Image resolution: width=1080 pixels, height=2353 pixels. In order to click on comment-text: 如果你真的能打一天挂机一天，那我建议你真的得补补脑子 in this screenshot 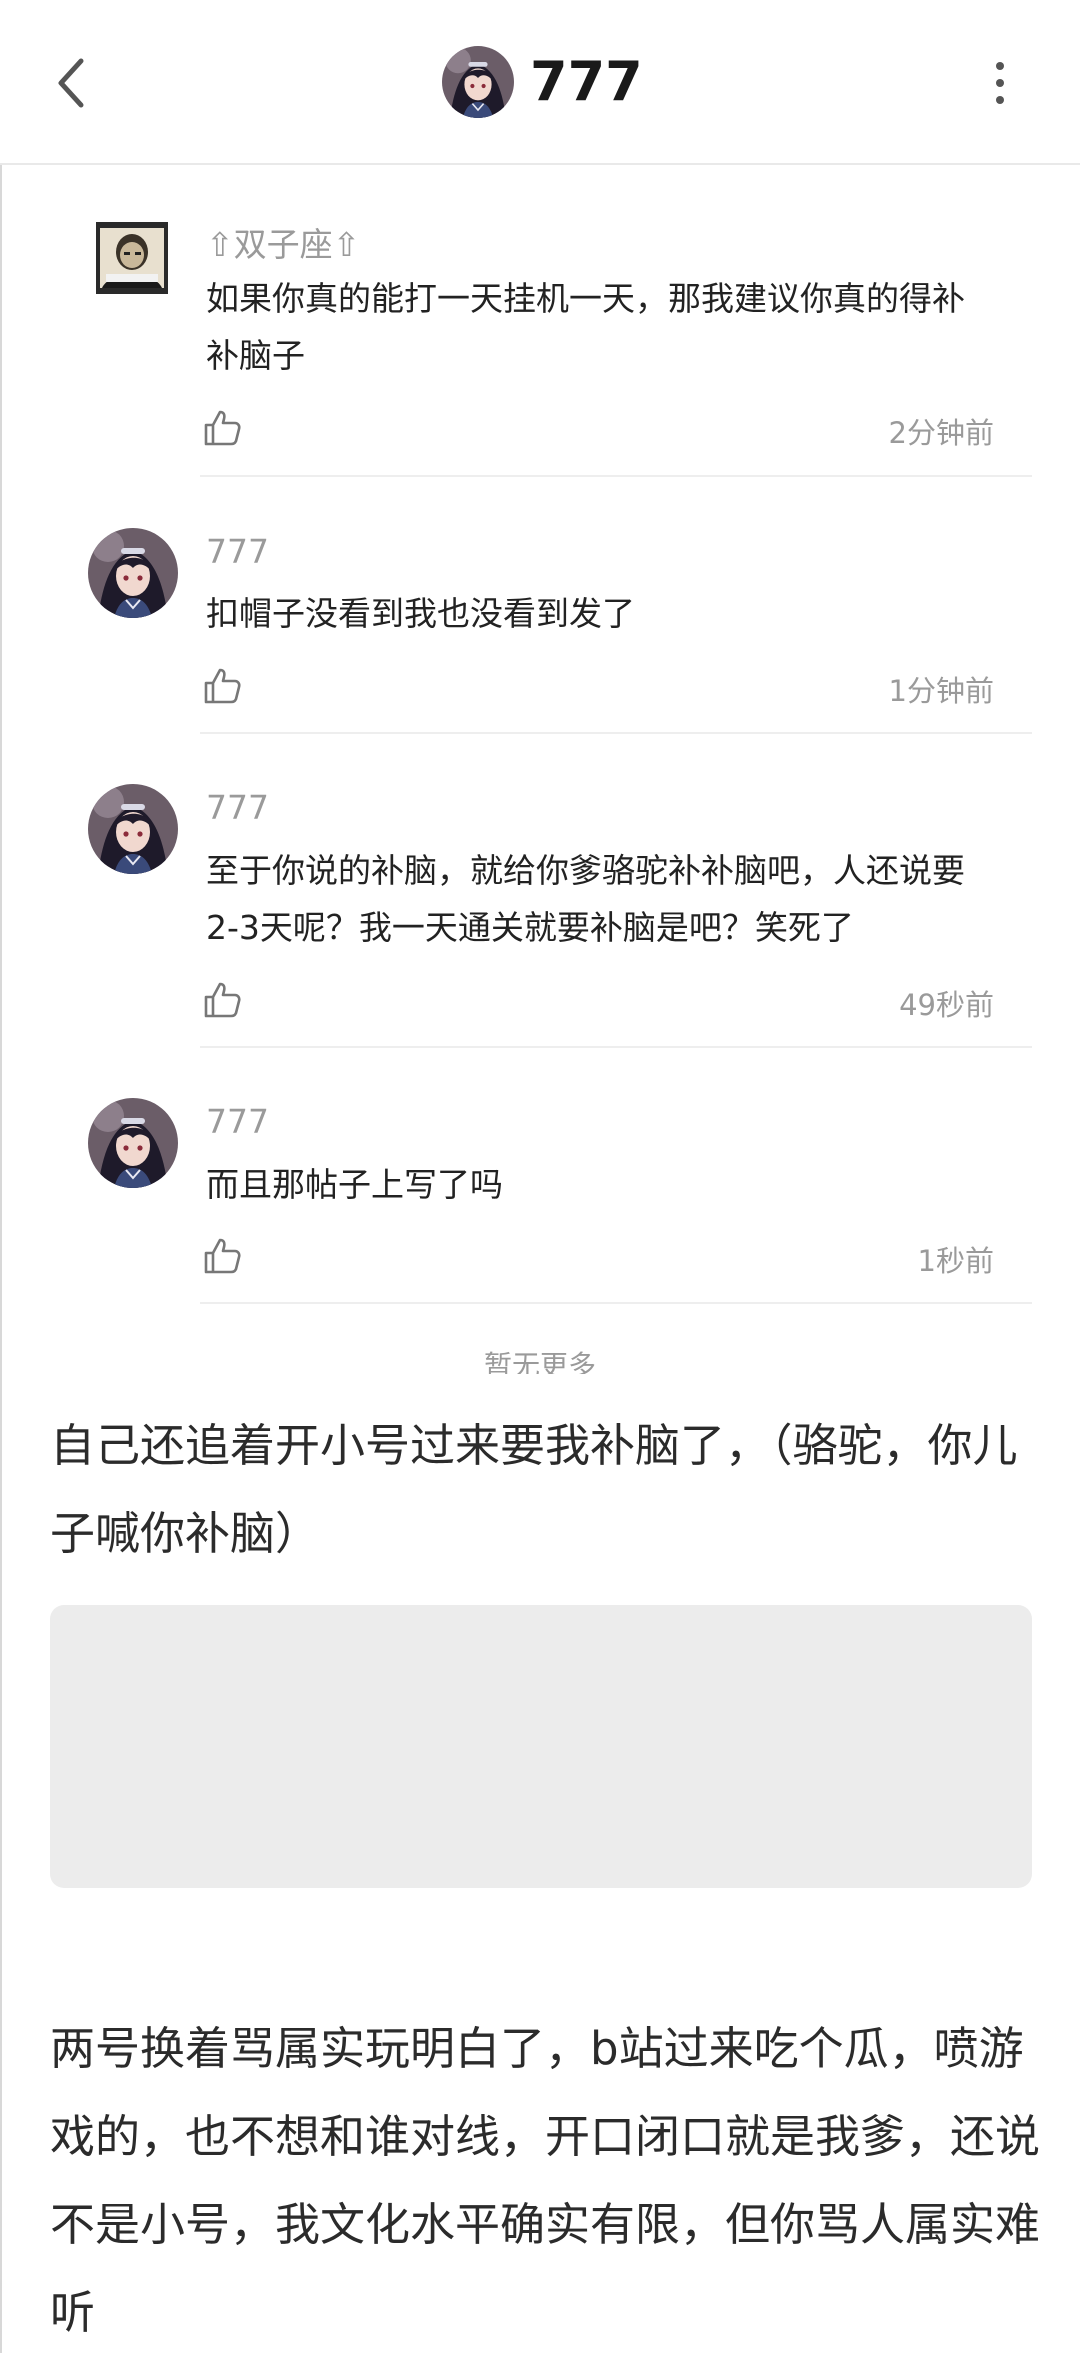, I will do `click(585, 327)`.